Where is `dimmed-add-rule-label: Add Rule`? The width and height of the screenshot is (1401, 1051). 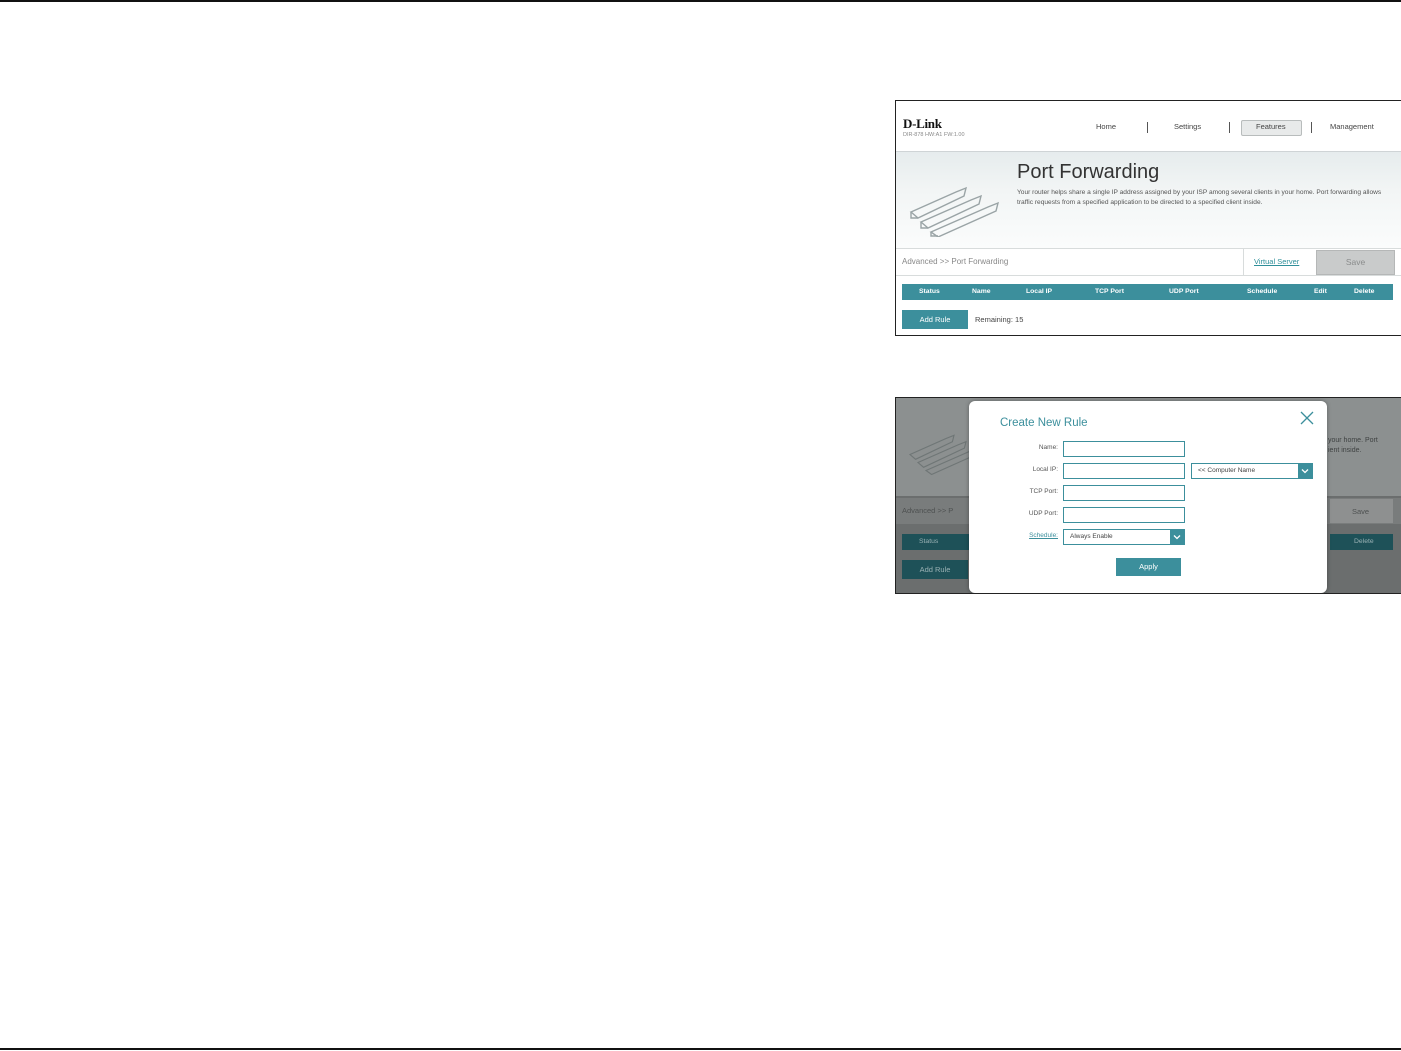
dimmed-add-rule-label: Add Rule is located at coordinates (935, 569).